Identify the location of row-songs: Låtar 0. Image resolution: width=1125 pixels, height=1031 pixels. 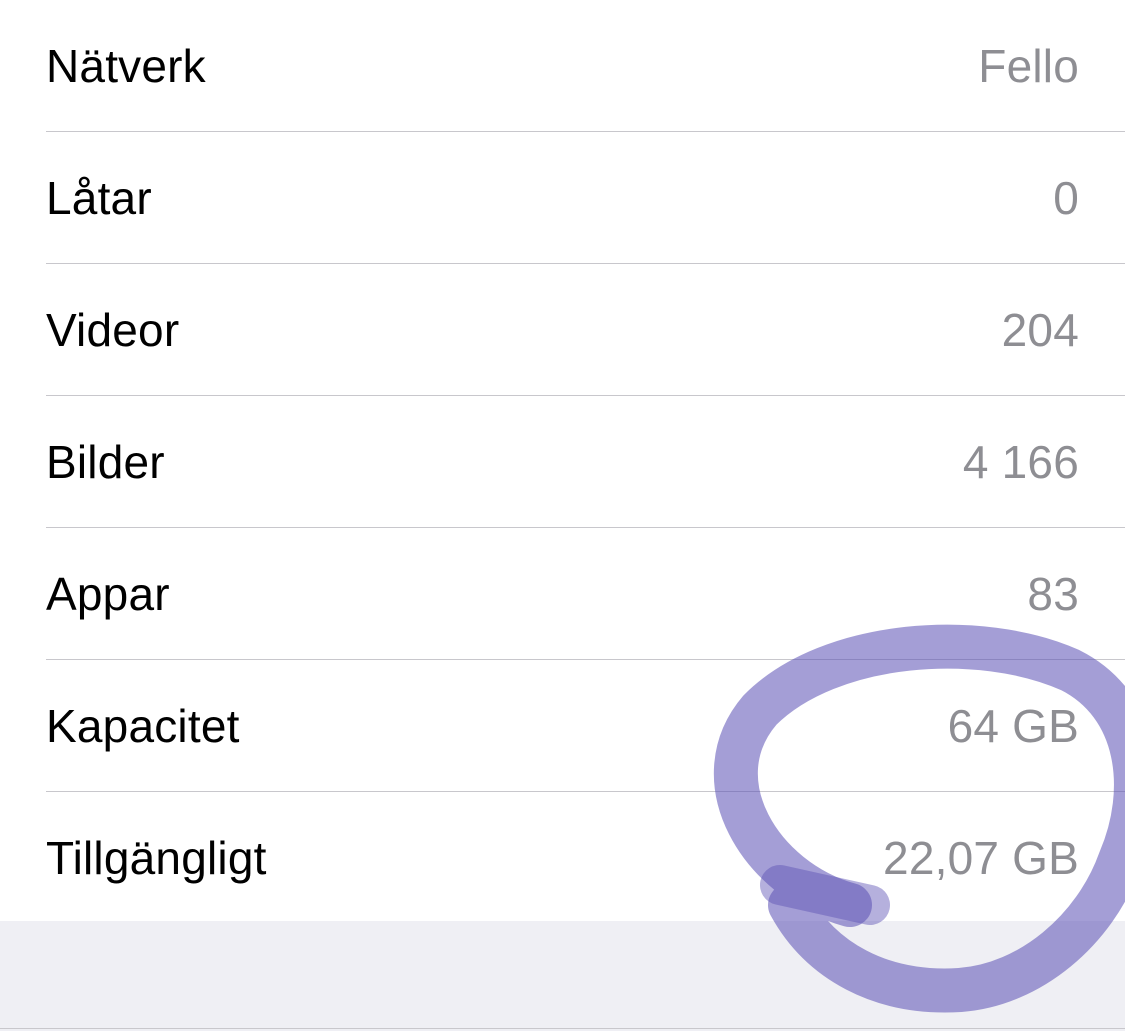
(562, 198).